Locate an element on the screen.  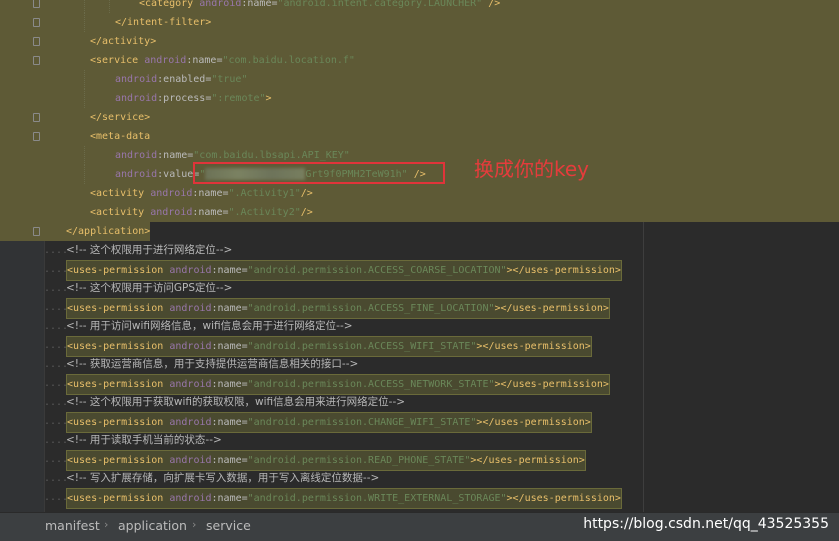
token: </application> is located at coordinates (108, 231).